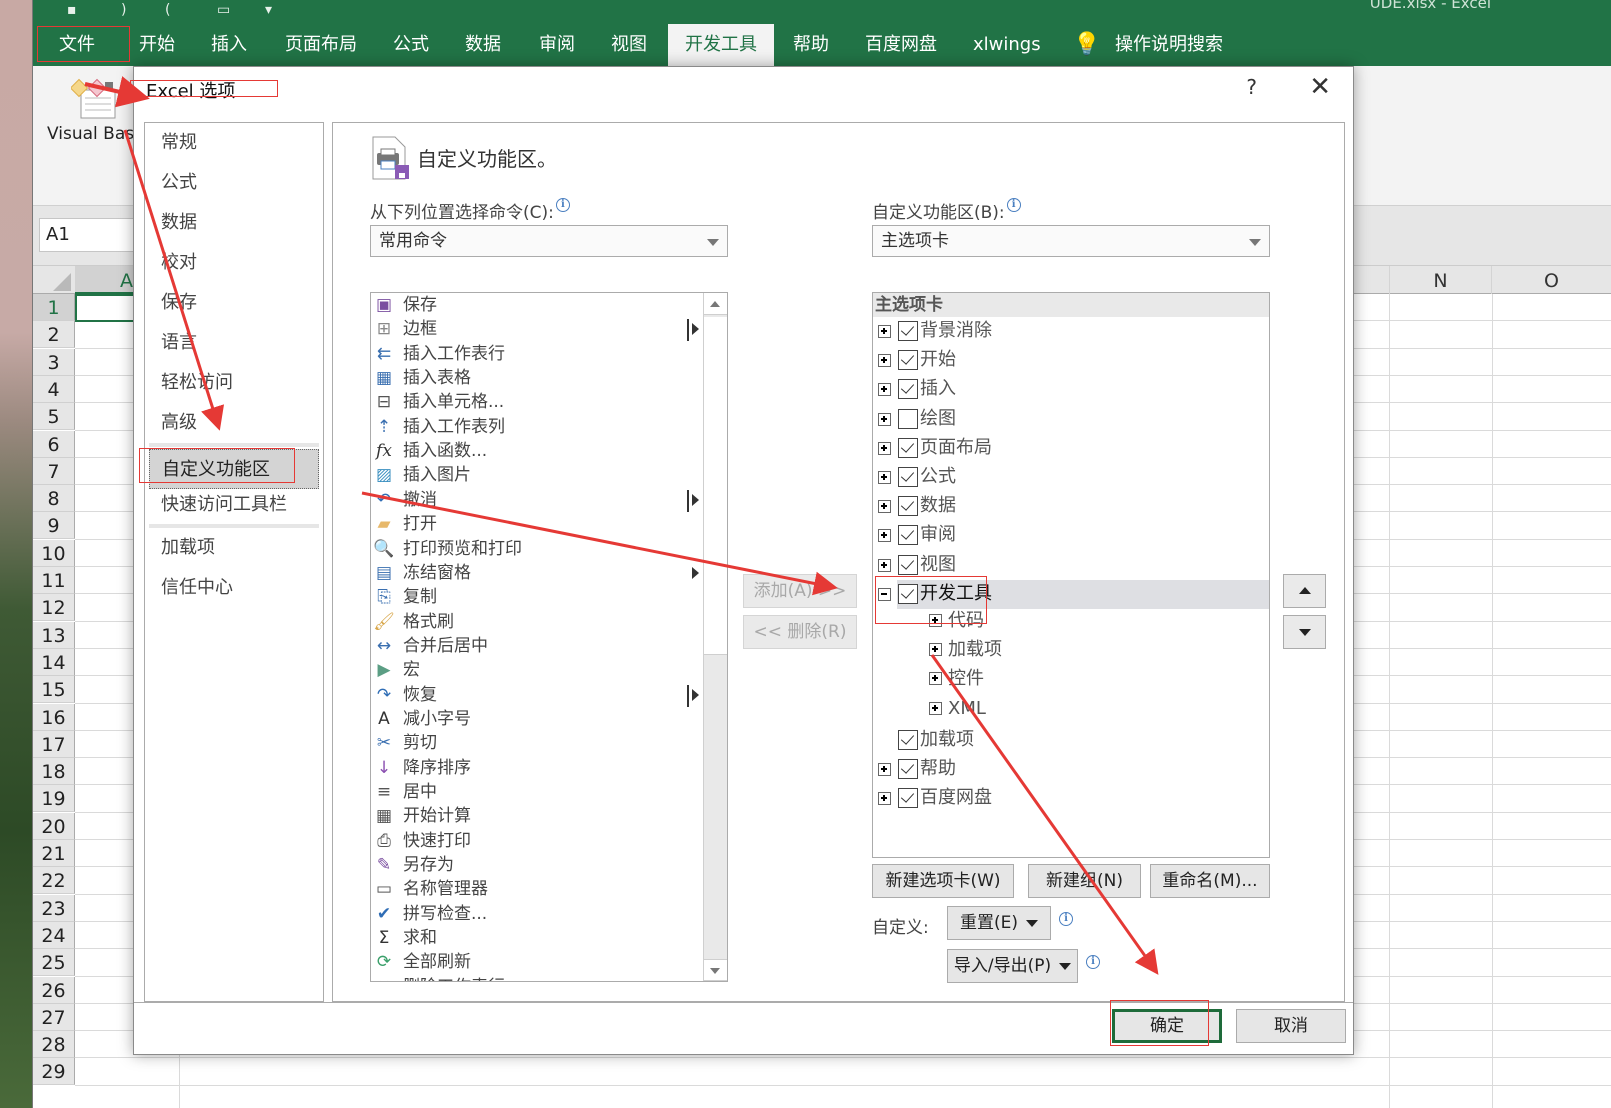  What do you see at coordinates (54, 389) in the screenshot?
I see `row-header: 4` at bounding box center [54, 389].